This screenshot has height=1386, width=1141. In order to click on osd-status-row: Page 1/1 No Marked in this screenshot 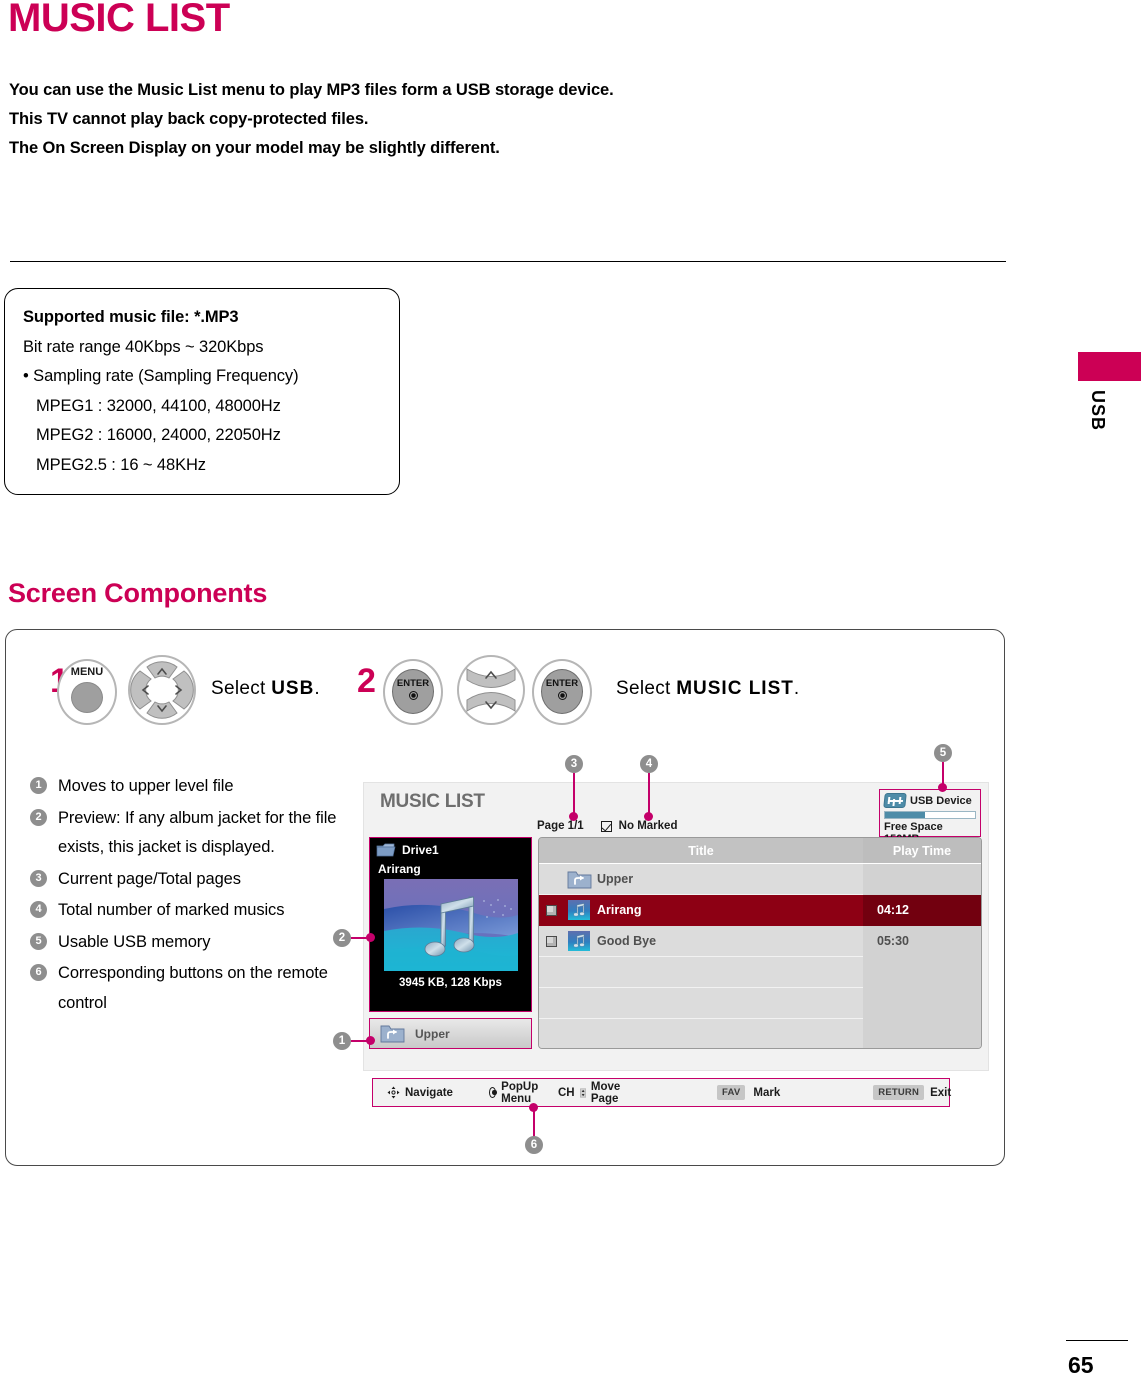, I will do `click(607, 826)`.